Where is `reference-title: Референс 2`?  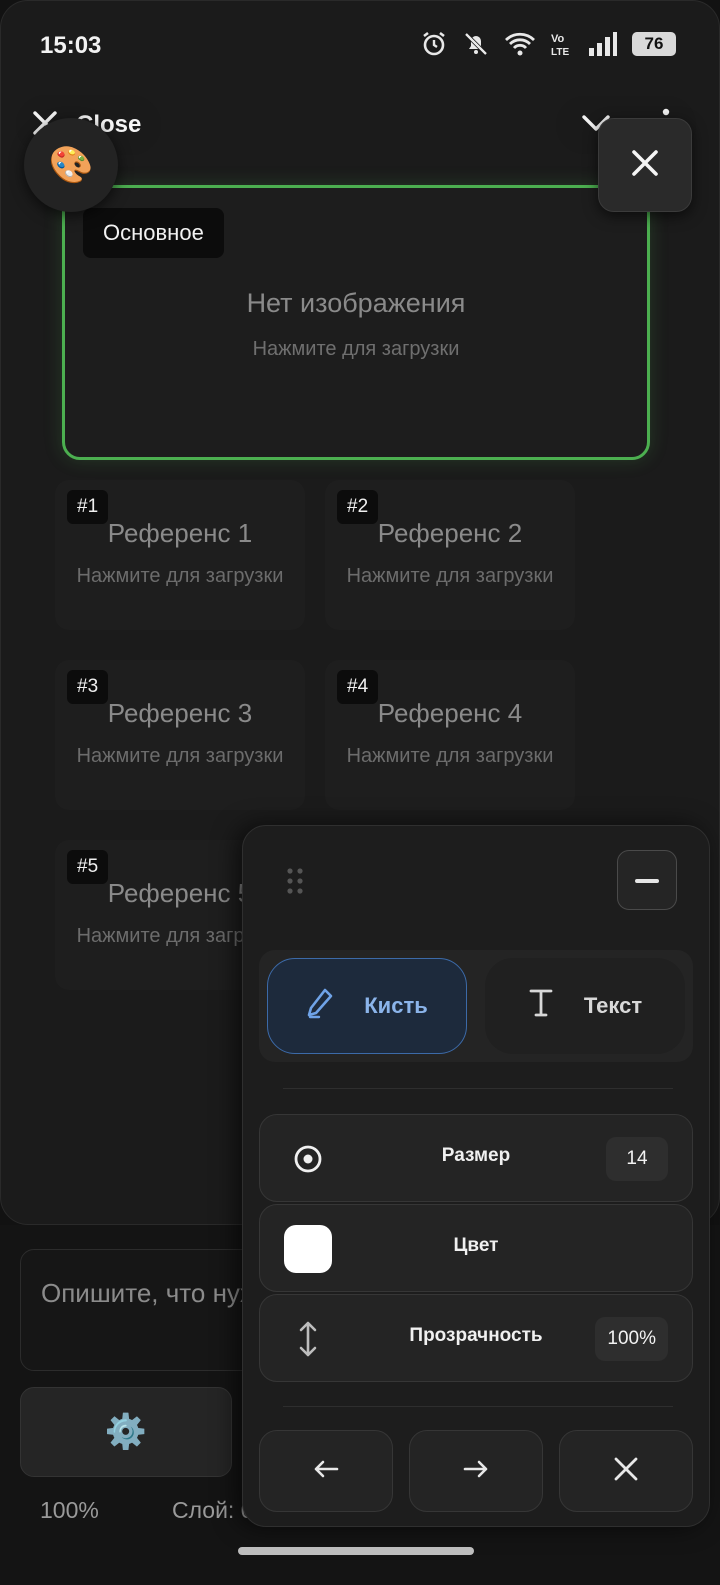
reference-title: Референс 2 is located at coordinates (450, 533).